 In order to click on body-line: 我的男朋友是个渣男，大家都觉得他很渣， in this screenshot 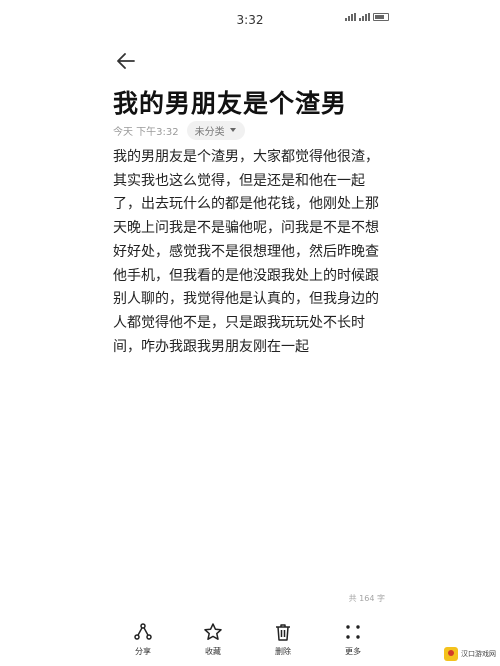, I will do `click(246, 157)`.